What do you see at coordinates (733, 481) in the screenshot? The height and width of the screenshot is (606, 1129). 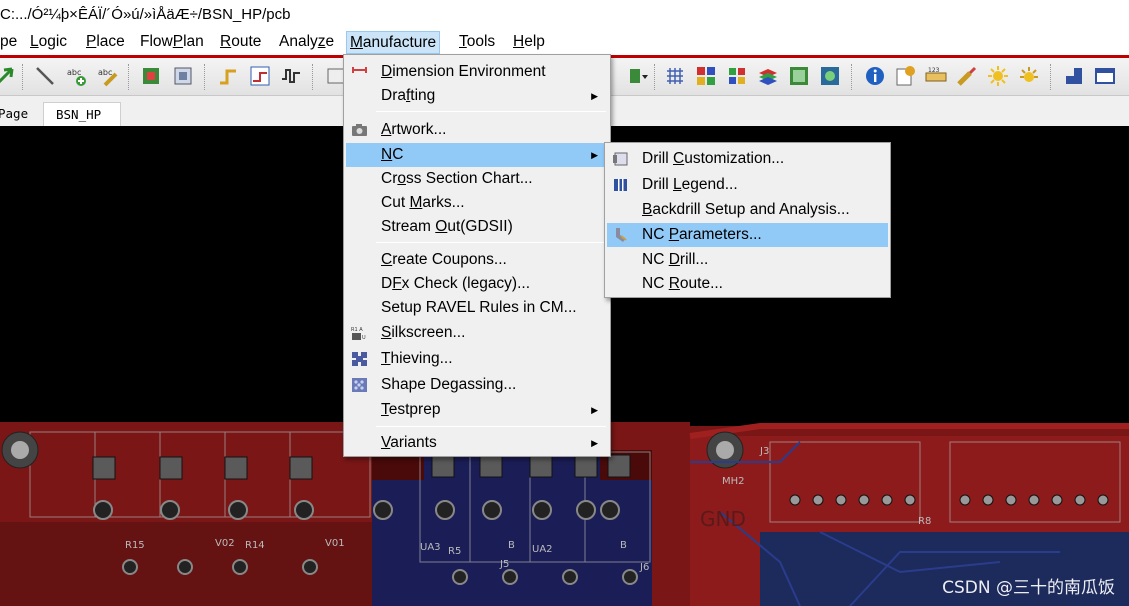 I see `pcb-label-mh2: MH2` at bounding box center [733, 481].